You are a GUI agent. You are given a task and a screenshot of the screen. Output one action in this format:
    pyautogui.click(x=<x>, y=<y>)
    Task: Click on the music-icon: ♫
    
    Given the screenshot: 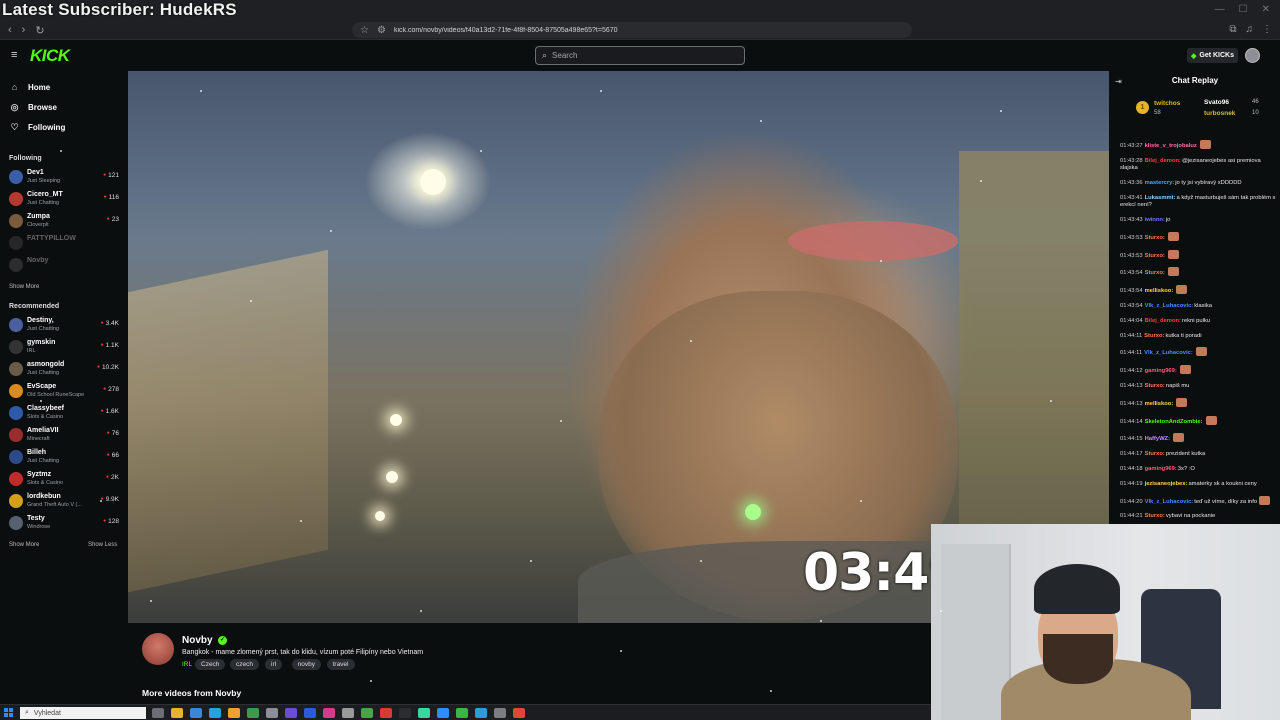 What is the action you would take?
    pyautogui.click(x=1250, y=29)
    